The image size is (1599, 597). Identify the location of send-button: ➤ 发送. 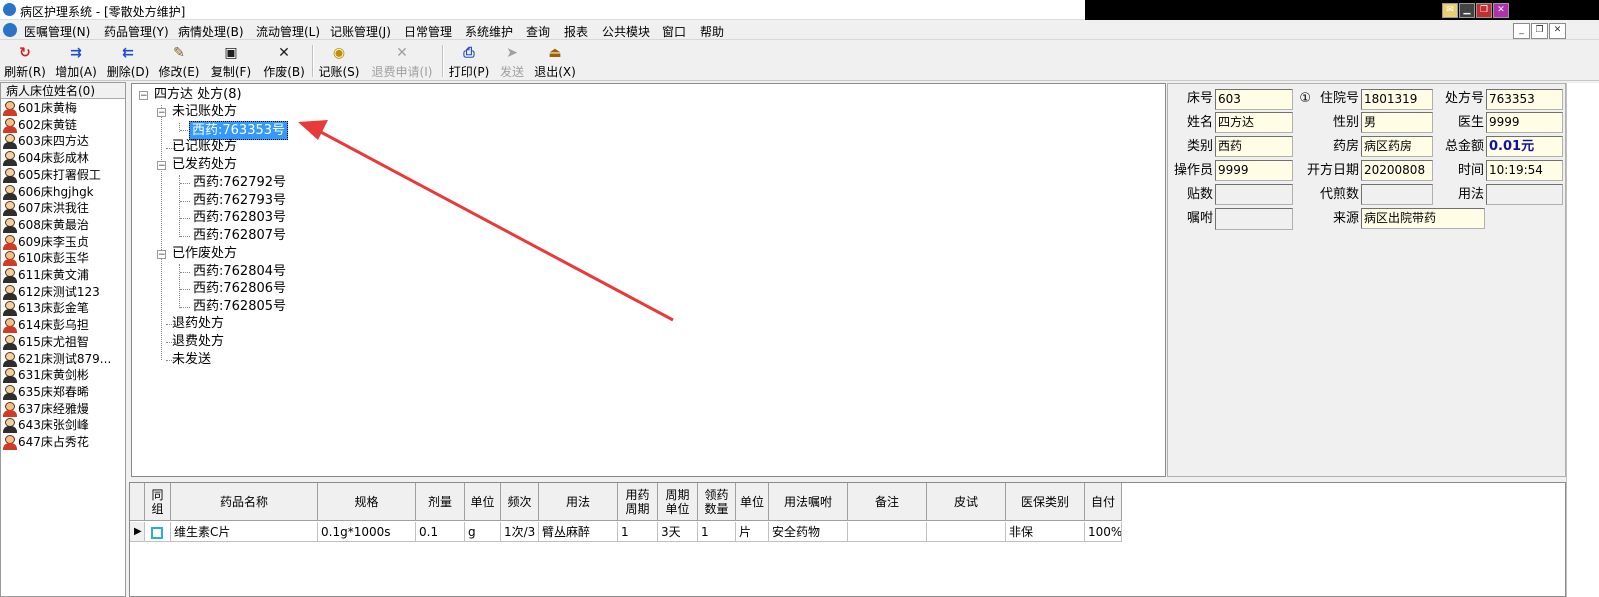
(512, 61).